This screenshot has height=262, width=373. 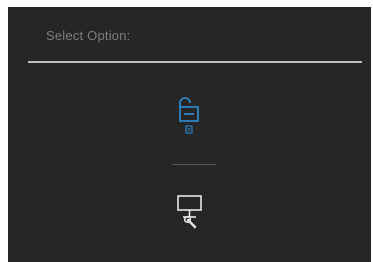 I want to click on unlock-icon, so click(x=190, y=120).